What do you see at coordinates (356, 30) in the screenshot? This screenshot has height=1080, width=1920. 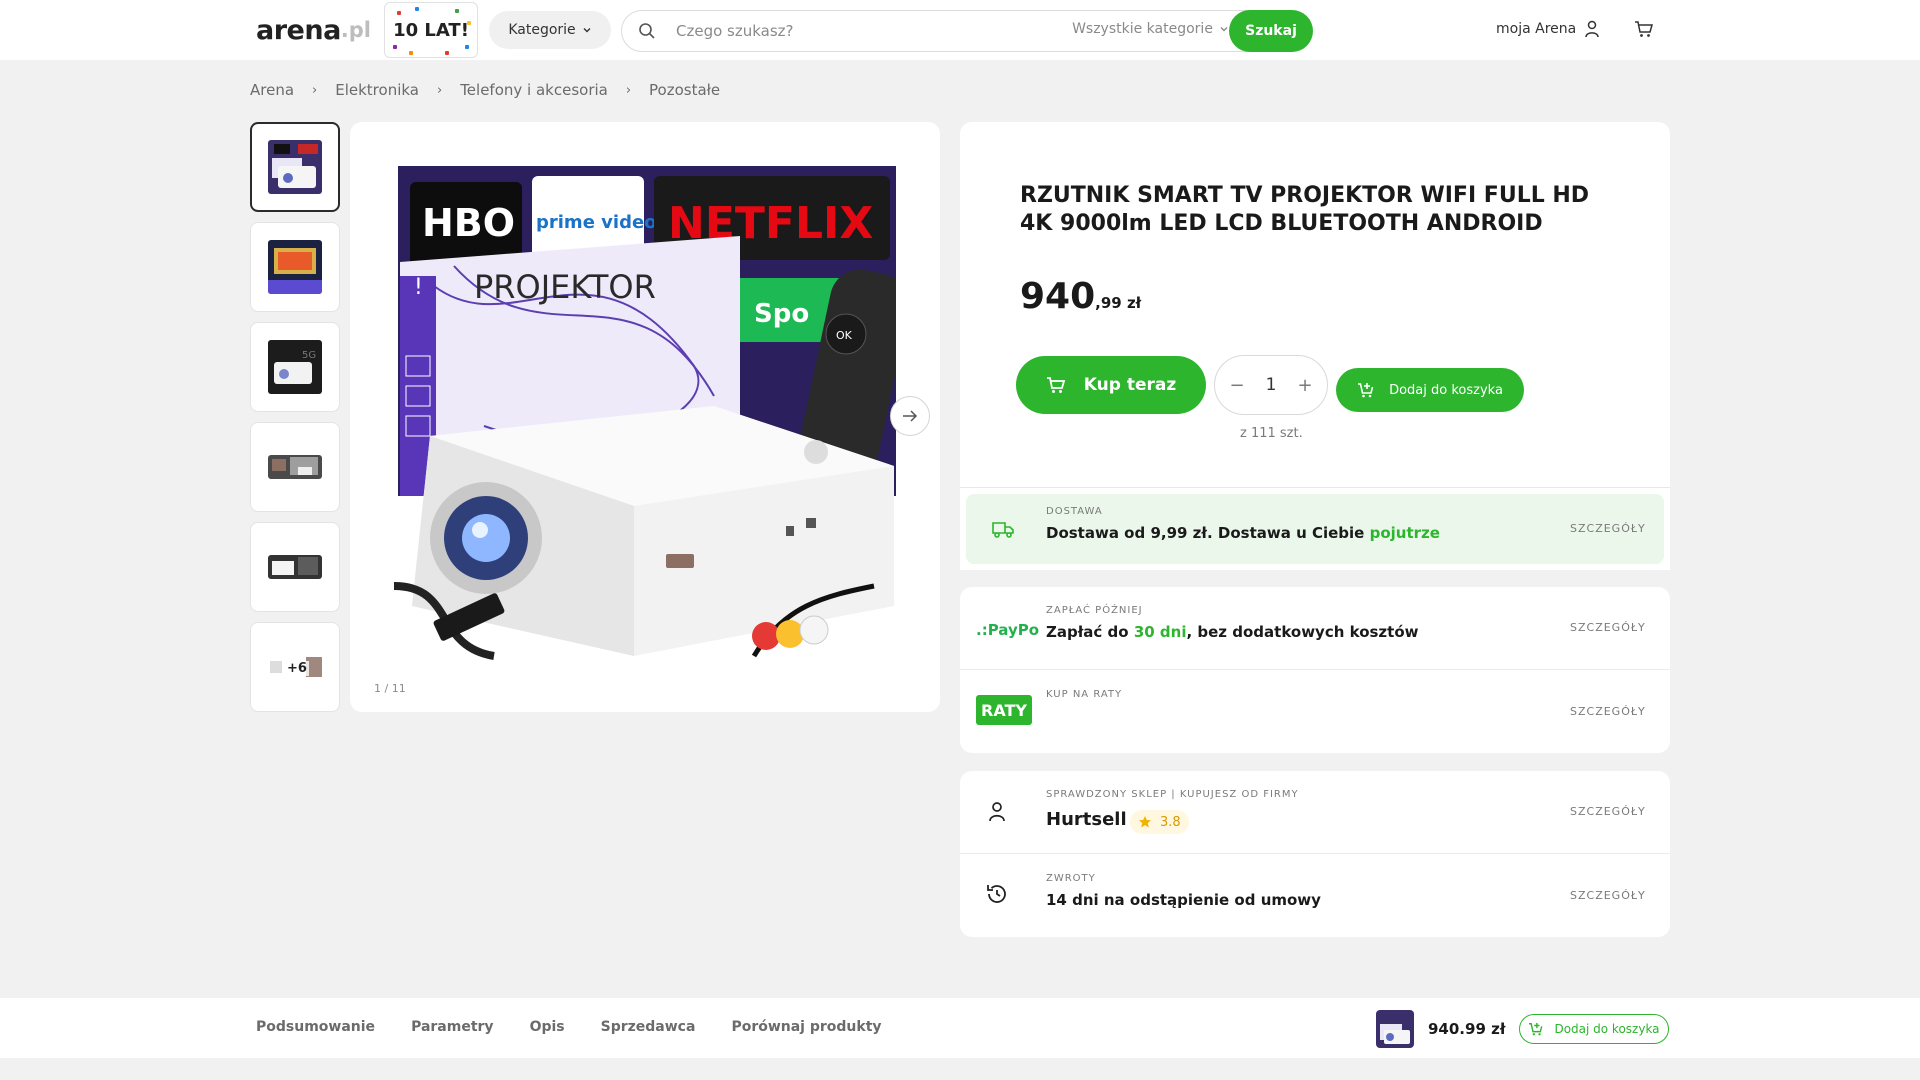 I see `logo-suffix: .pl` at bounding box center [356, 30].